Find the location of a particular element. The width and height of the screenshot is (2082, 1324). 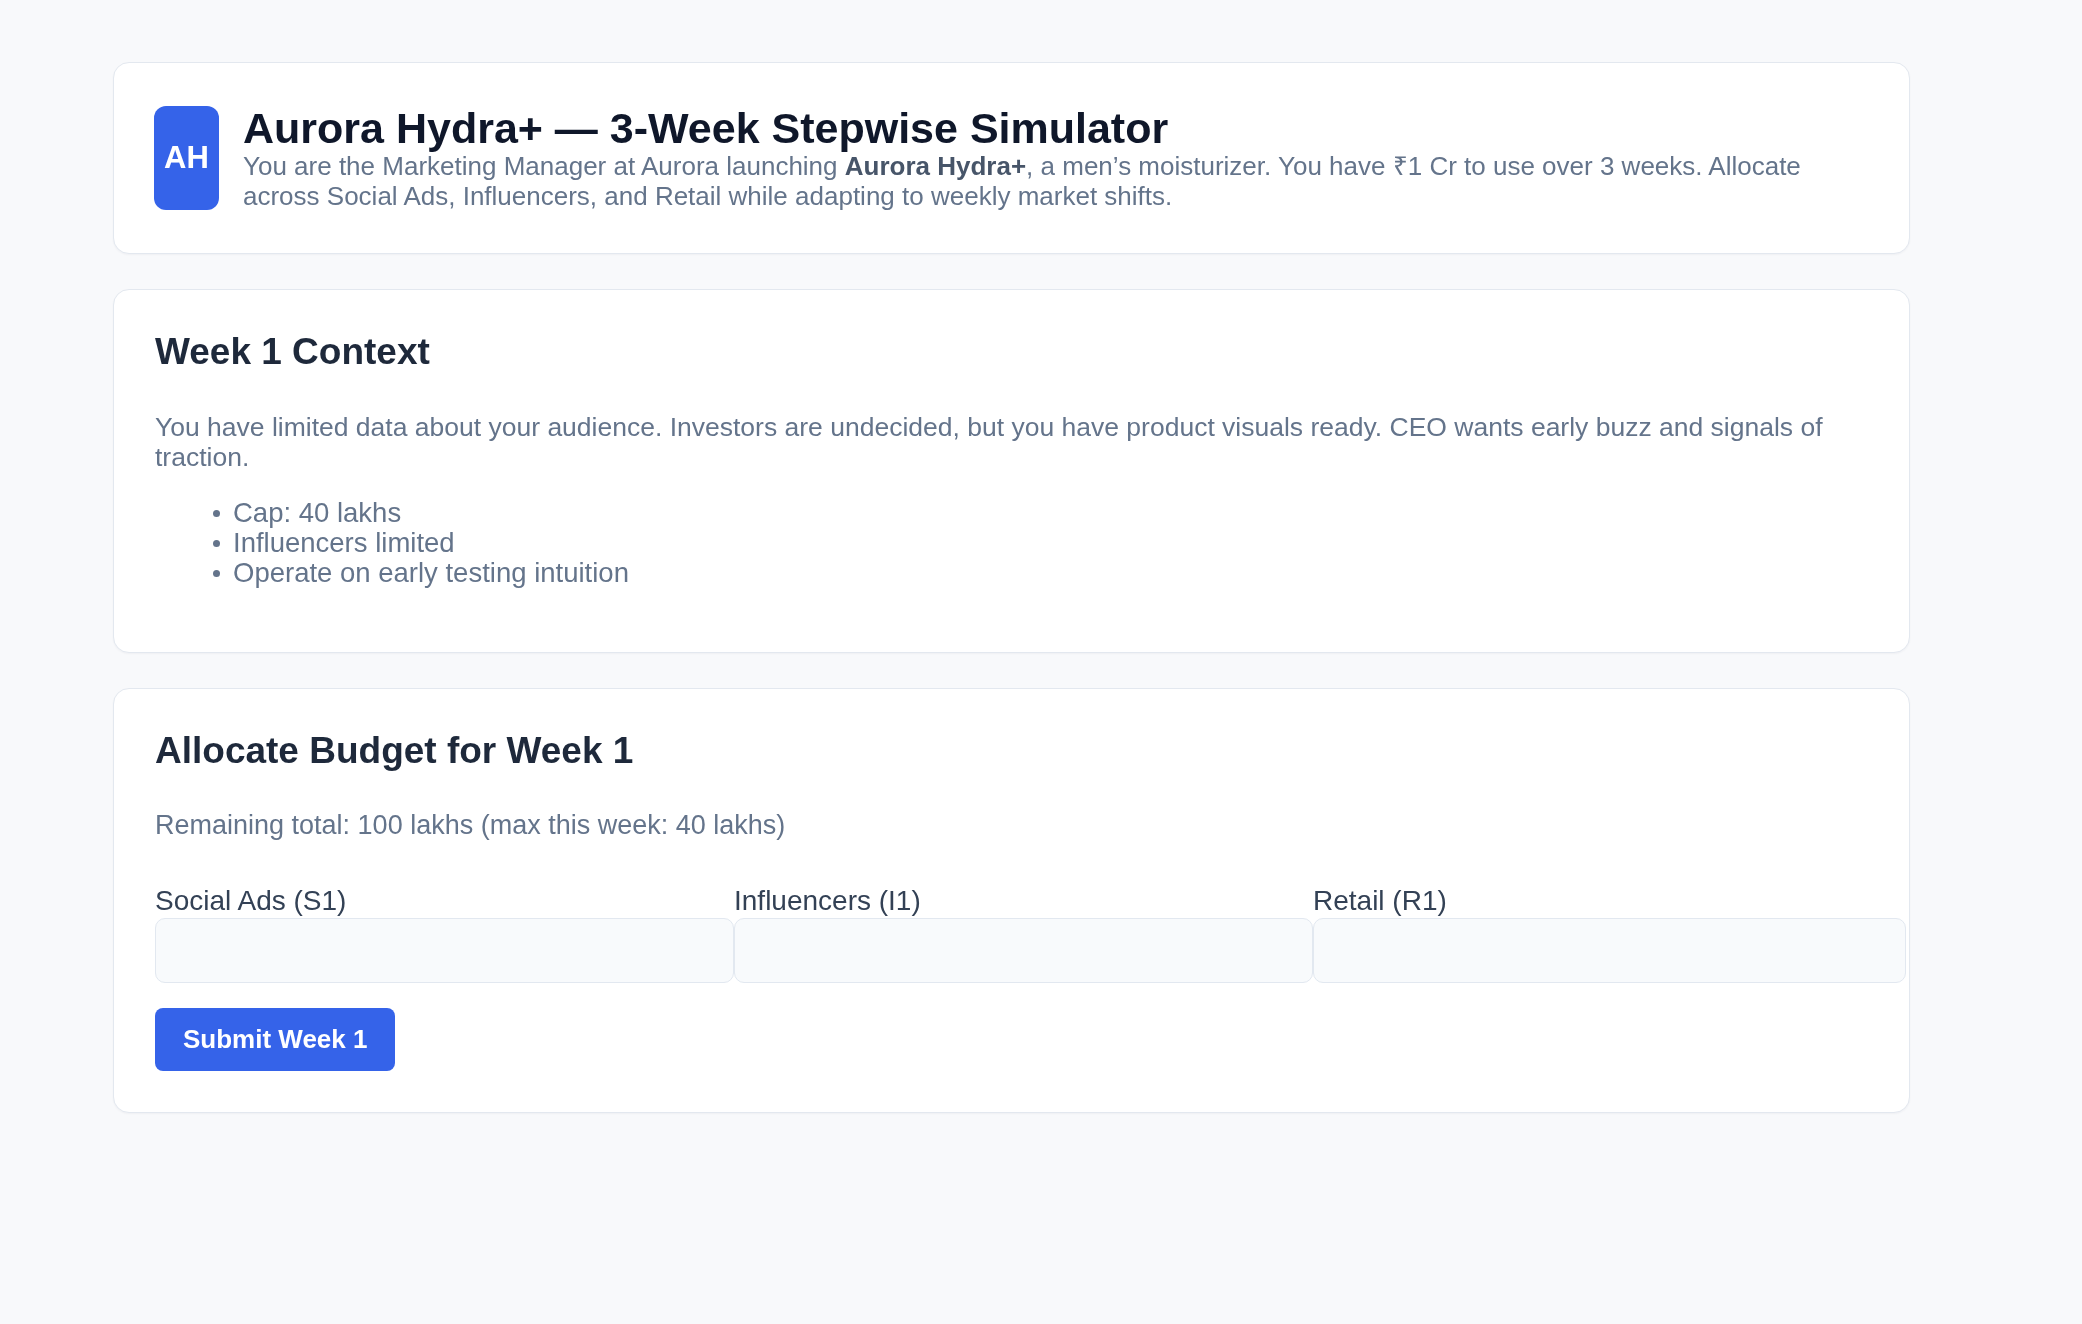

bullet-text: Cap: 40 lakhs is located at coordinates (317, 513).